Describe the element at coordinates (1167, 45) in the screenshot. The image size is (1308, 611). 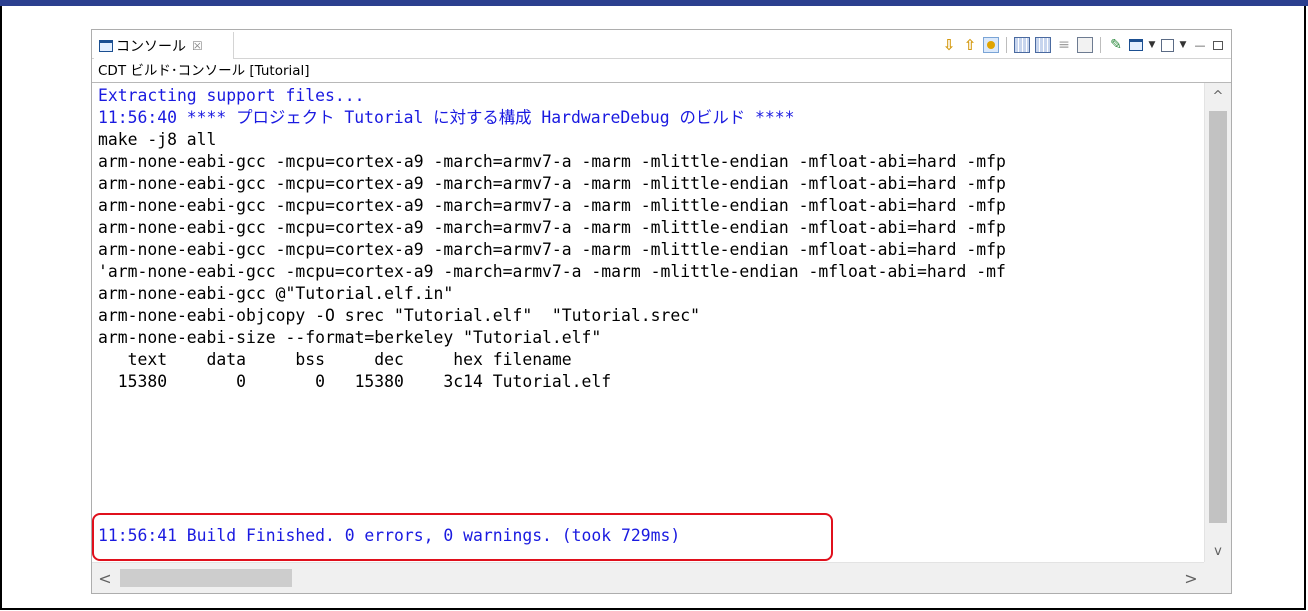
I see `open-console-icon` at that location.